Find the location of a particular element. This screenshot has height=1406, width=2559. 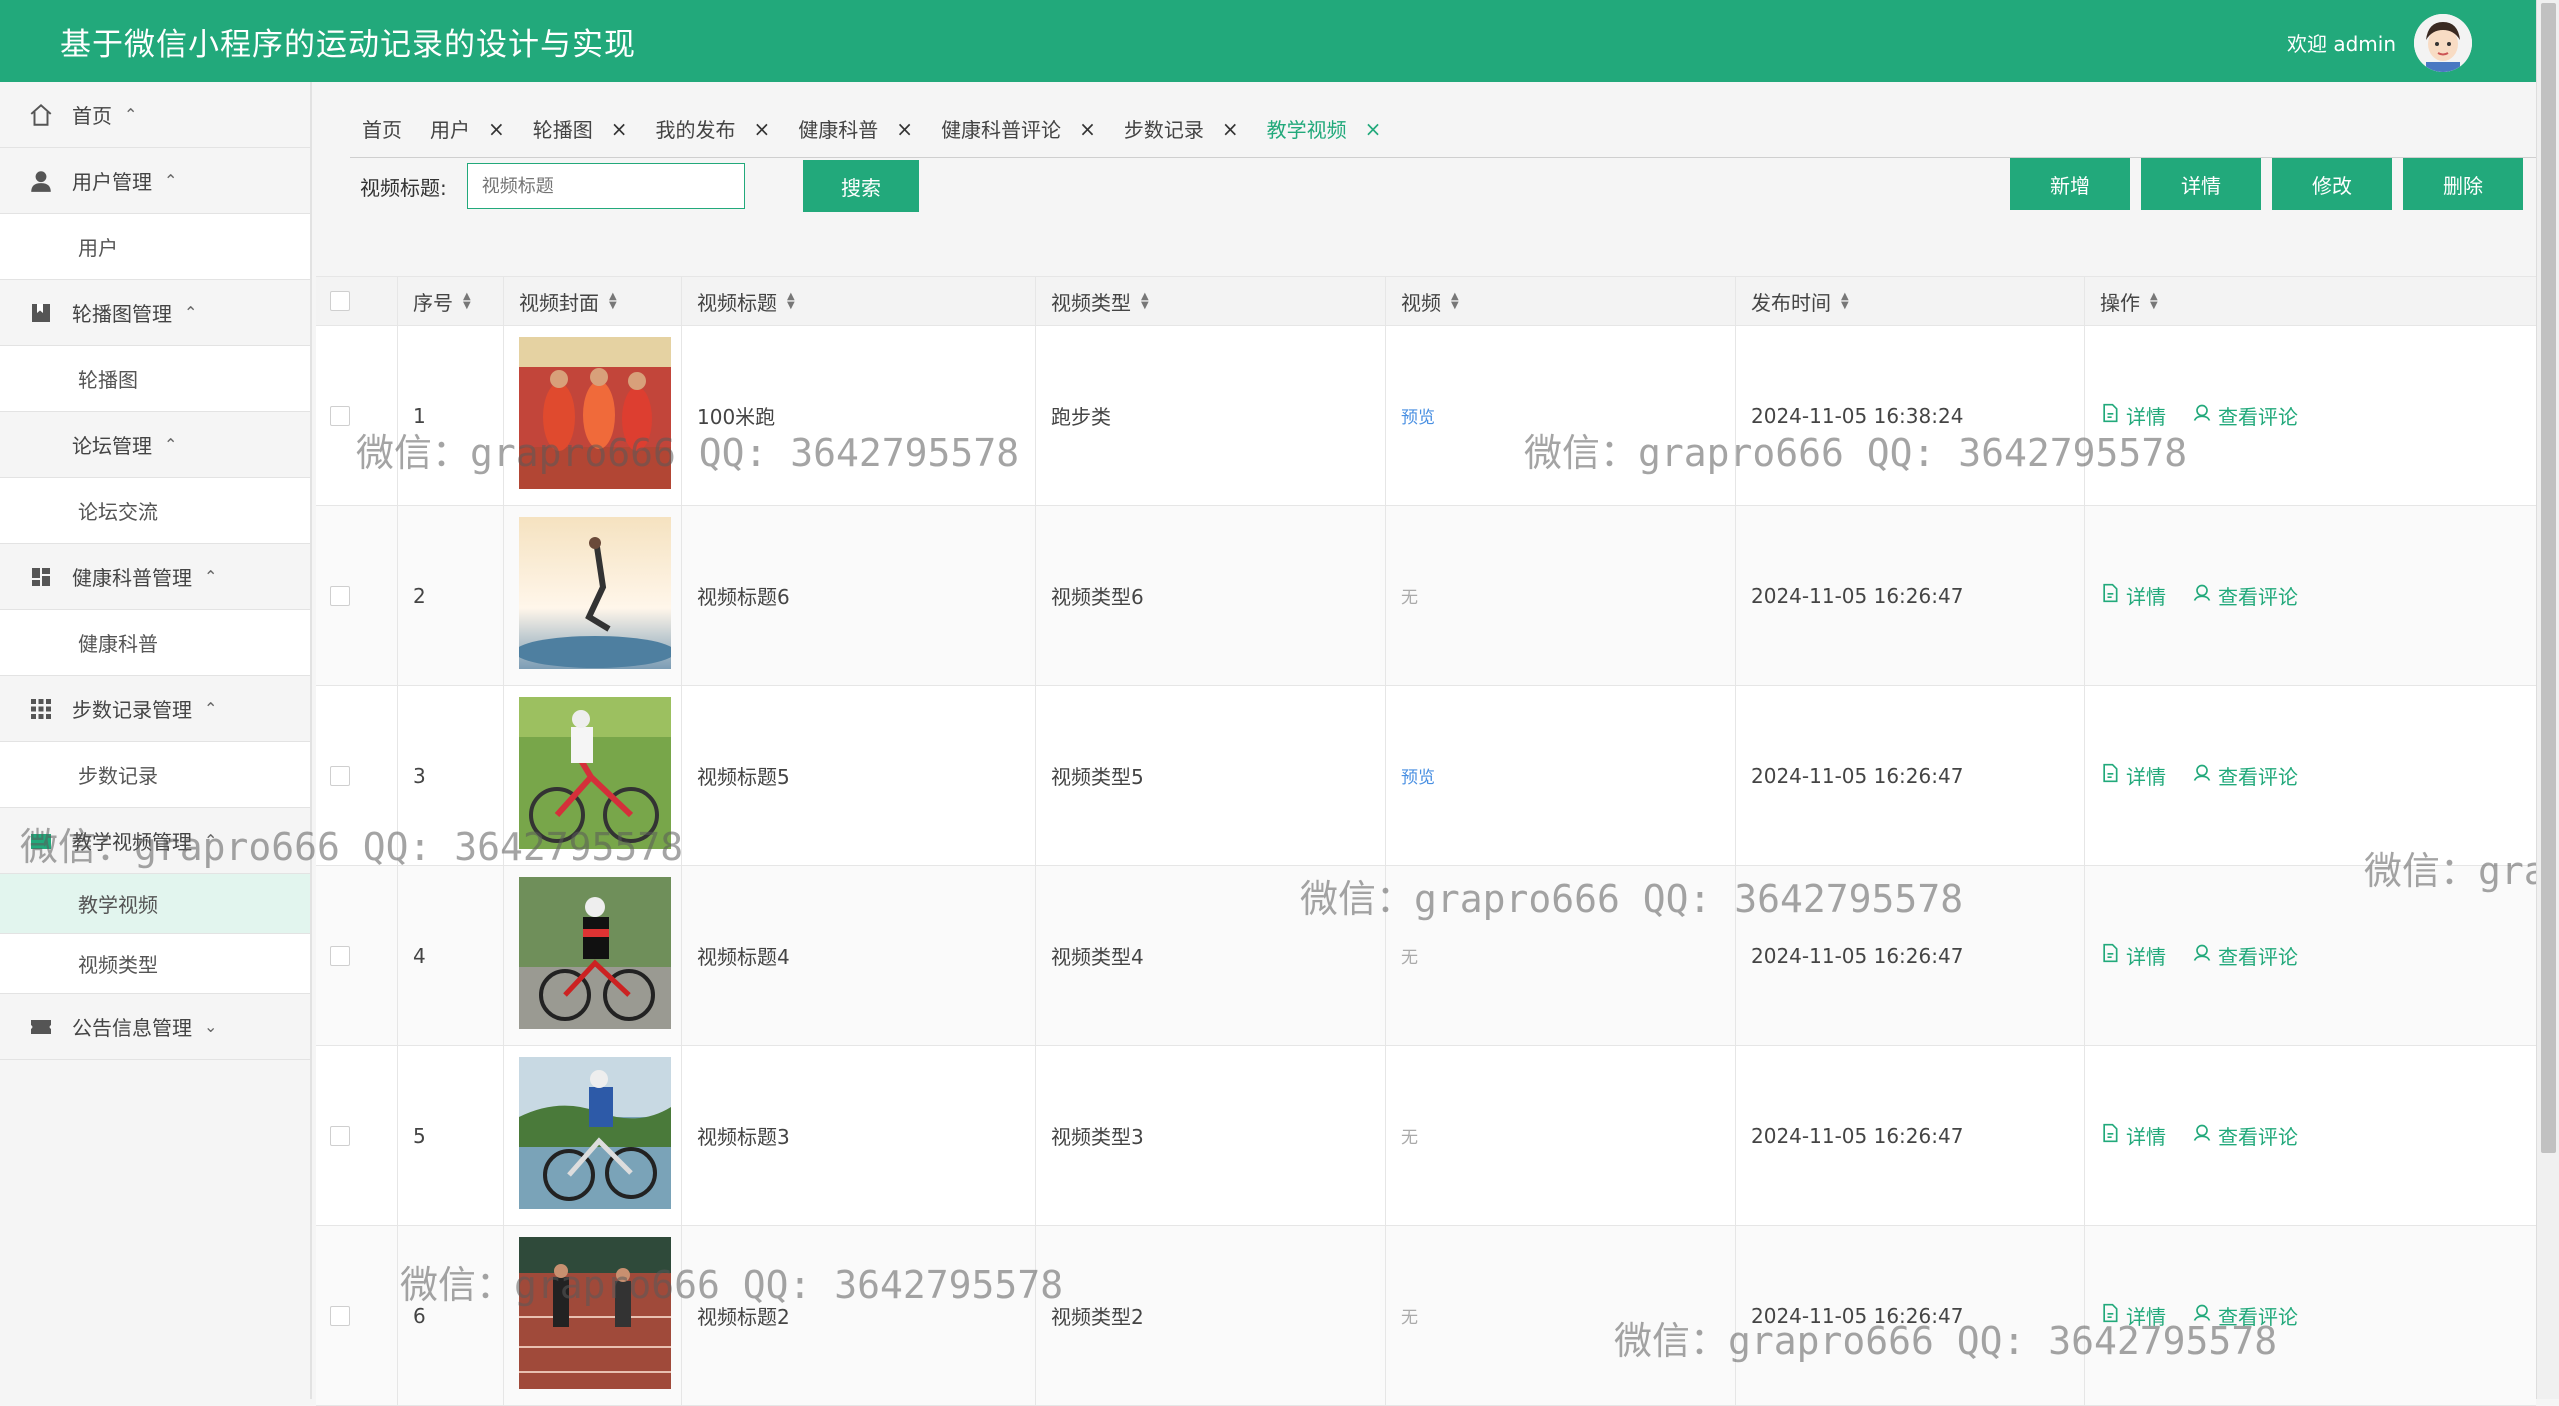

video-none-text: 无 is located at coordinates (1409, 1138).